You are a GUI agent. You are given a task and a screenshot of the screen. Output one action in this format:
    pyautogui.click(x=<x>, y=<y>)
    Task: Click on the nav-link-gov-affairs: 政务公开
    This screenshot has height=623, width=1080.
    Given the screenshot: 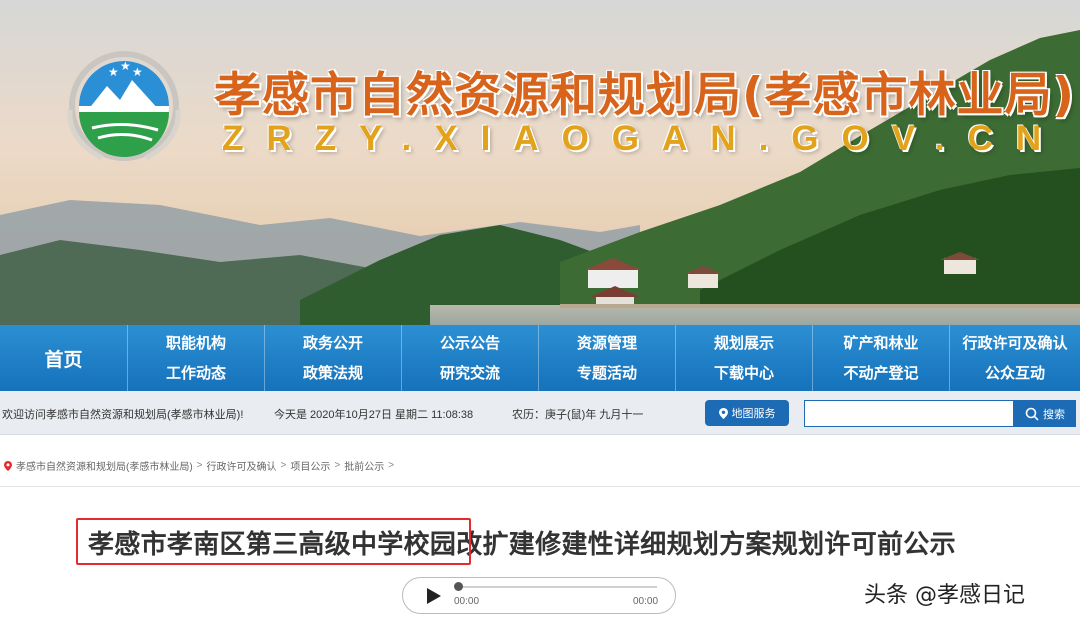 What is the action you would take?
    pyautogui.click(x=333, y=343)
    